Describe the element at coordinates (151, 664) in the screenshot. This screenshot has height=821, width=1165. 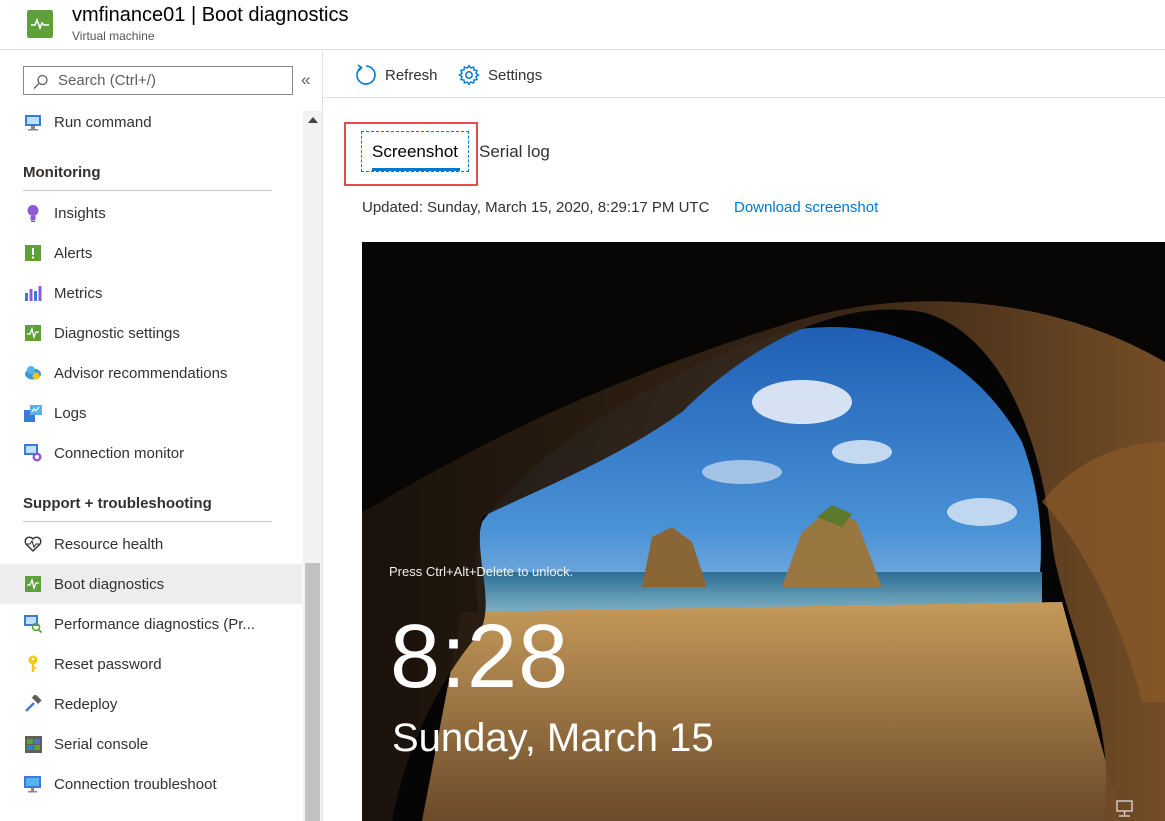
I see `sidebar-item-reset-password: Reset password` at that location.